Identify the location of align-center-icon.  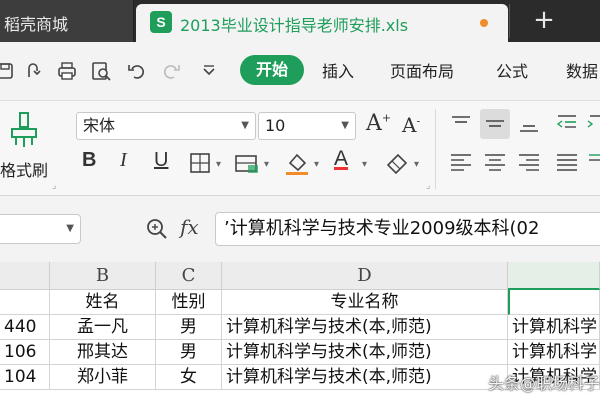
(495, 162).